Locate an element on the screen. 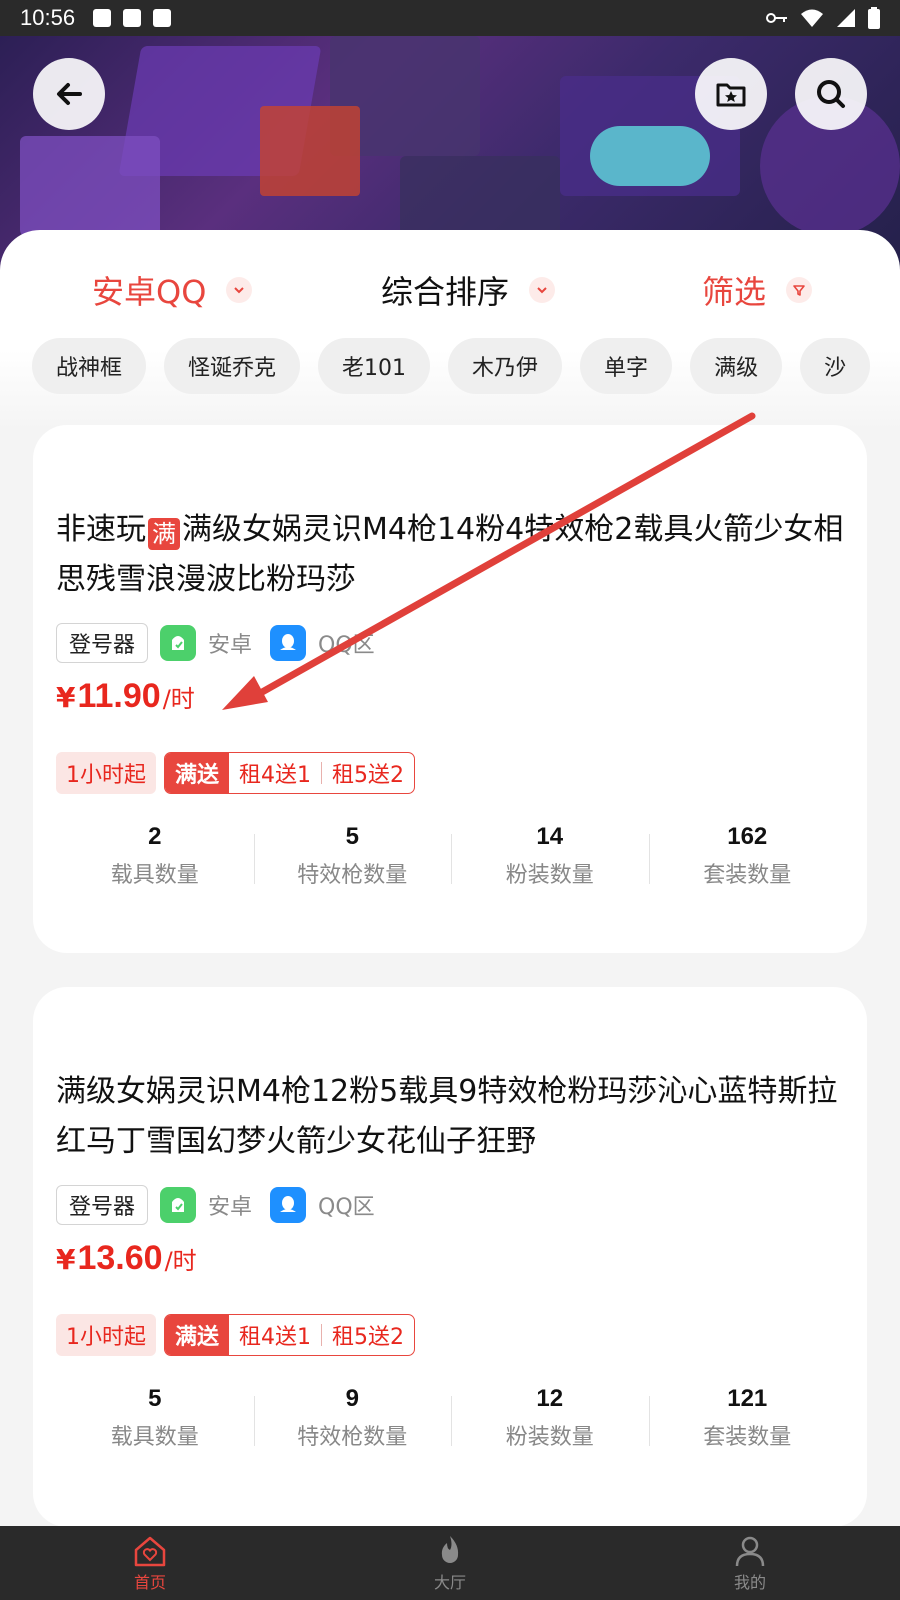  tag-chip: 沙 is located at coordinates (835, 366).